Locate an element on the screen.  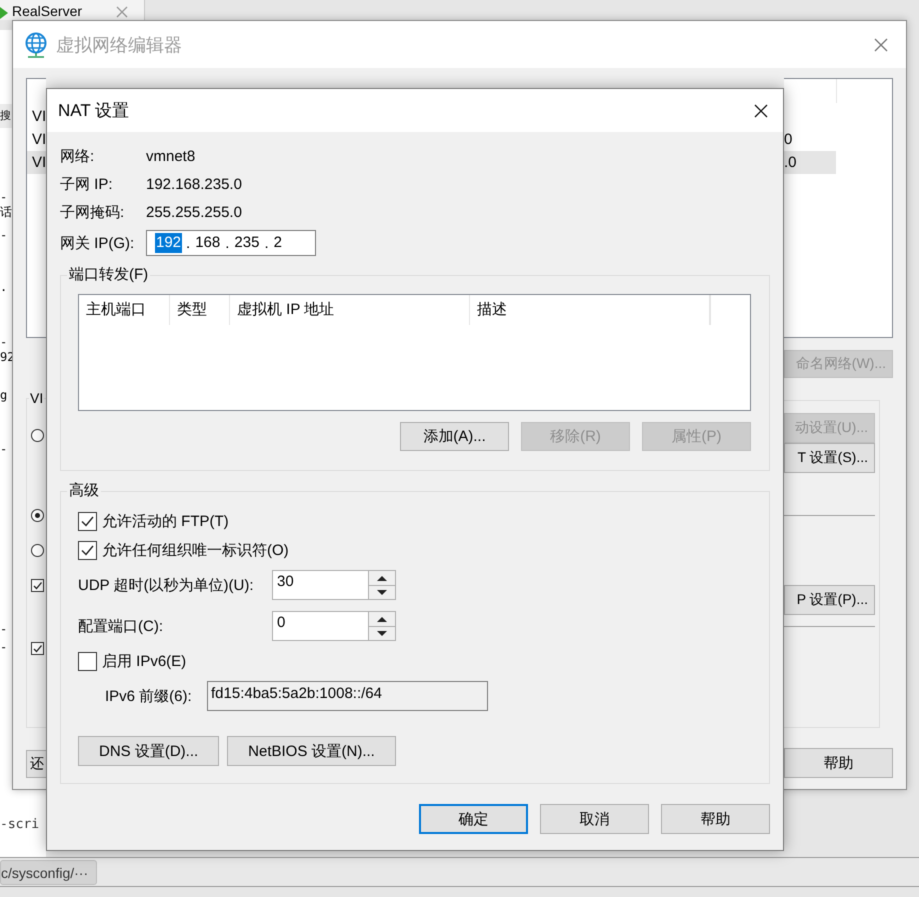
column-header: 虚拟机 IP 地址 is located at coordinates (350, 310).